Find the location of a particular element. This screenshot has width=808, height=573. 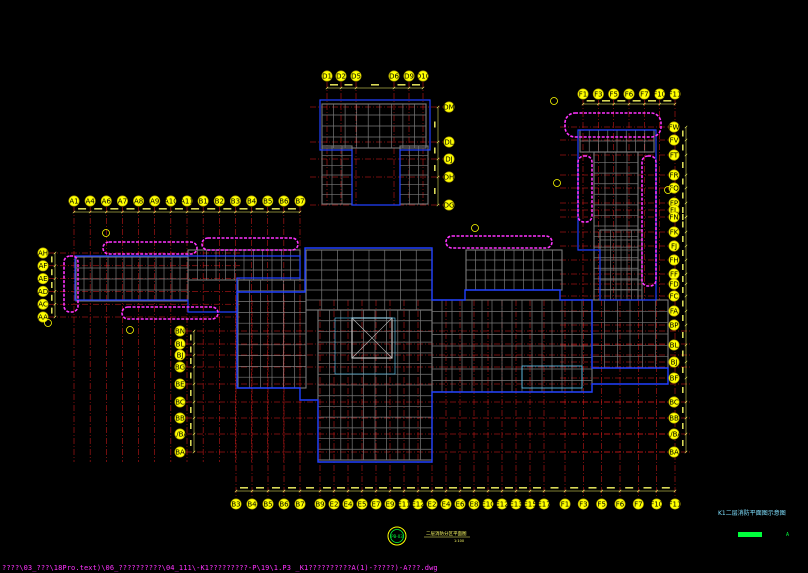

bubble-label: B9 is located at coordinates (319, 504).